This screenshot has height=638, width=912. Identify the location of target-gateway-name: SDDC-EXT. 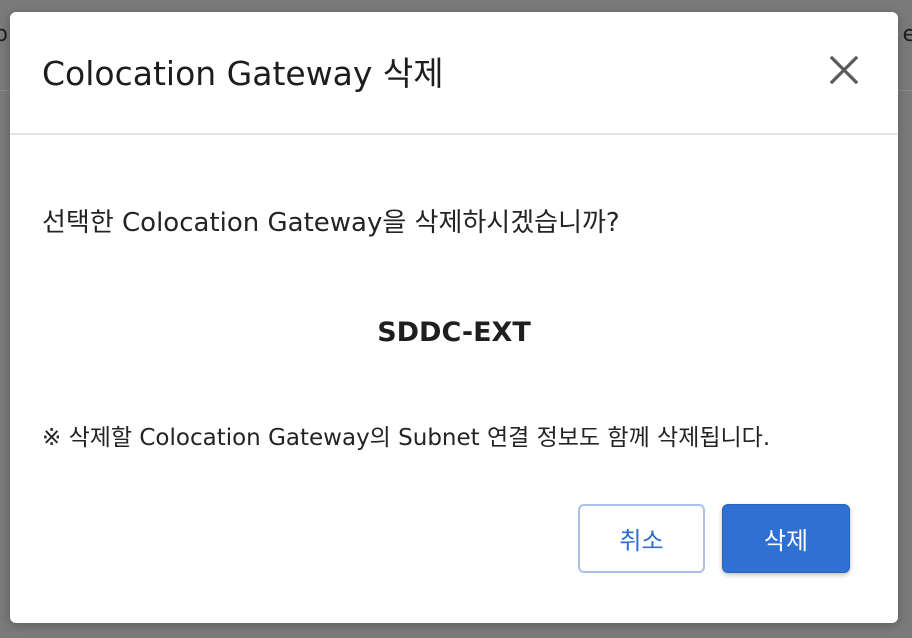
(454, 332).